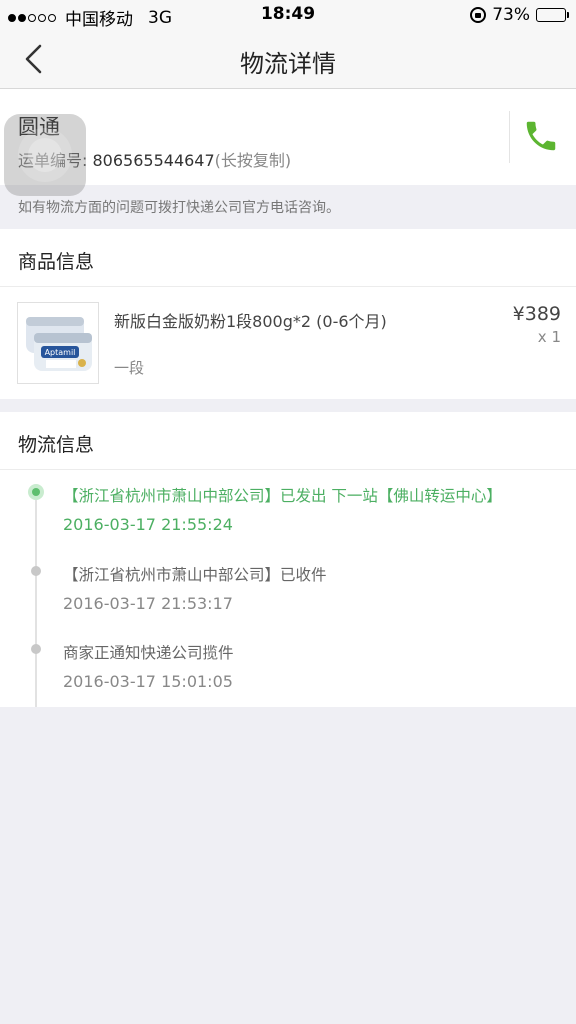  What do you see at coordinates (250, 321) in the screenshot?
I see `product-name: 新版白金版奶粉1段800g*2 (0-6个月)` at bounding box center [250, 321].